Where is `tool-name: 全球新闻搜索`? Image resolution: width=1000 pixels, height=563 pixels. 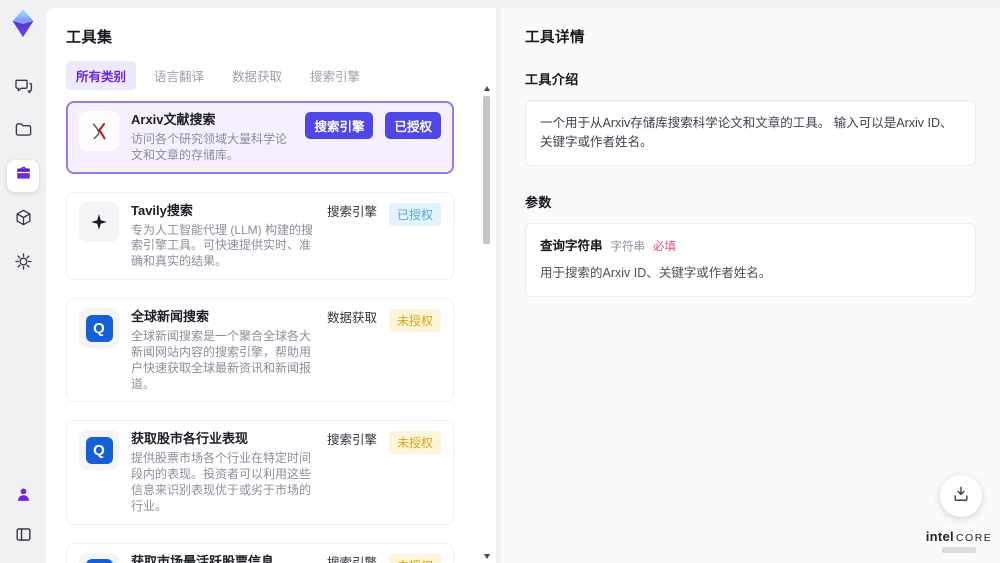 tool-name: 全球新闻搜索 is located at coordinates (170, 317).